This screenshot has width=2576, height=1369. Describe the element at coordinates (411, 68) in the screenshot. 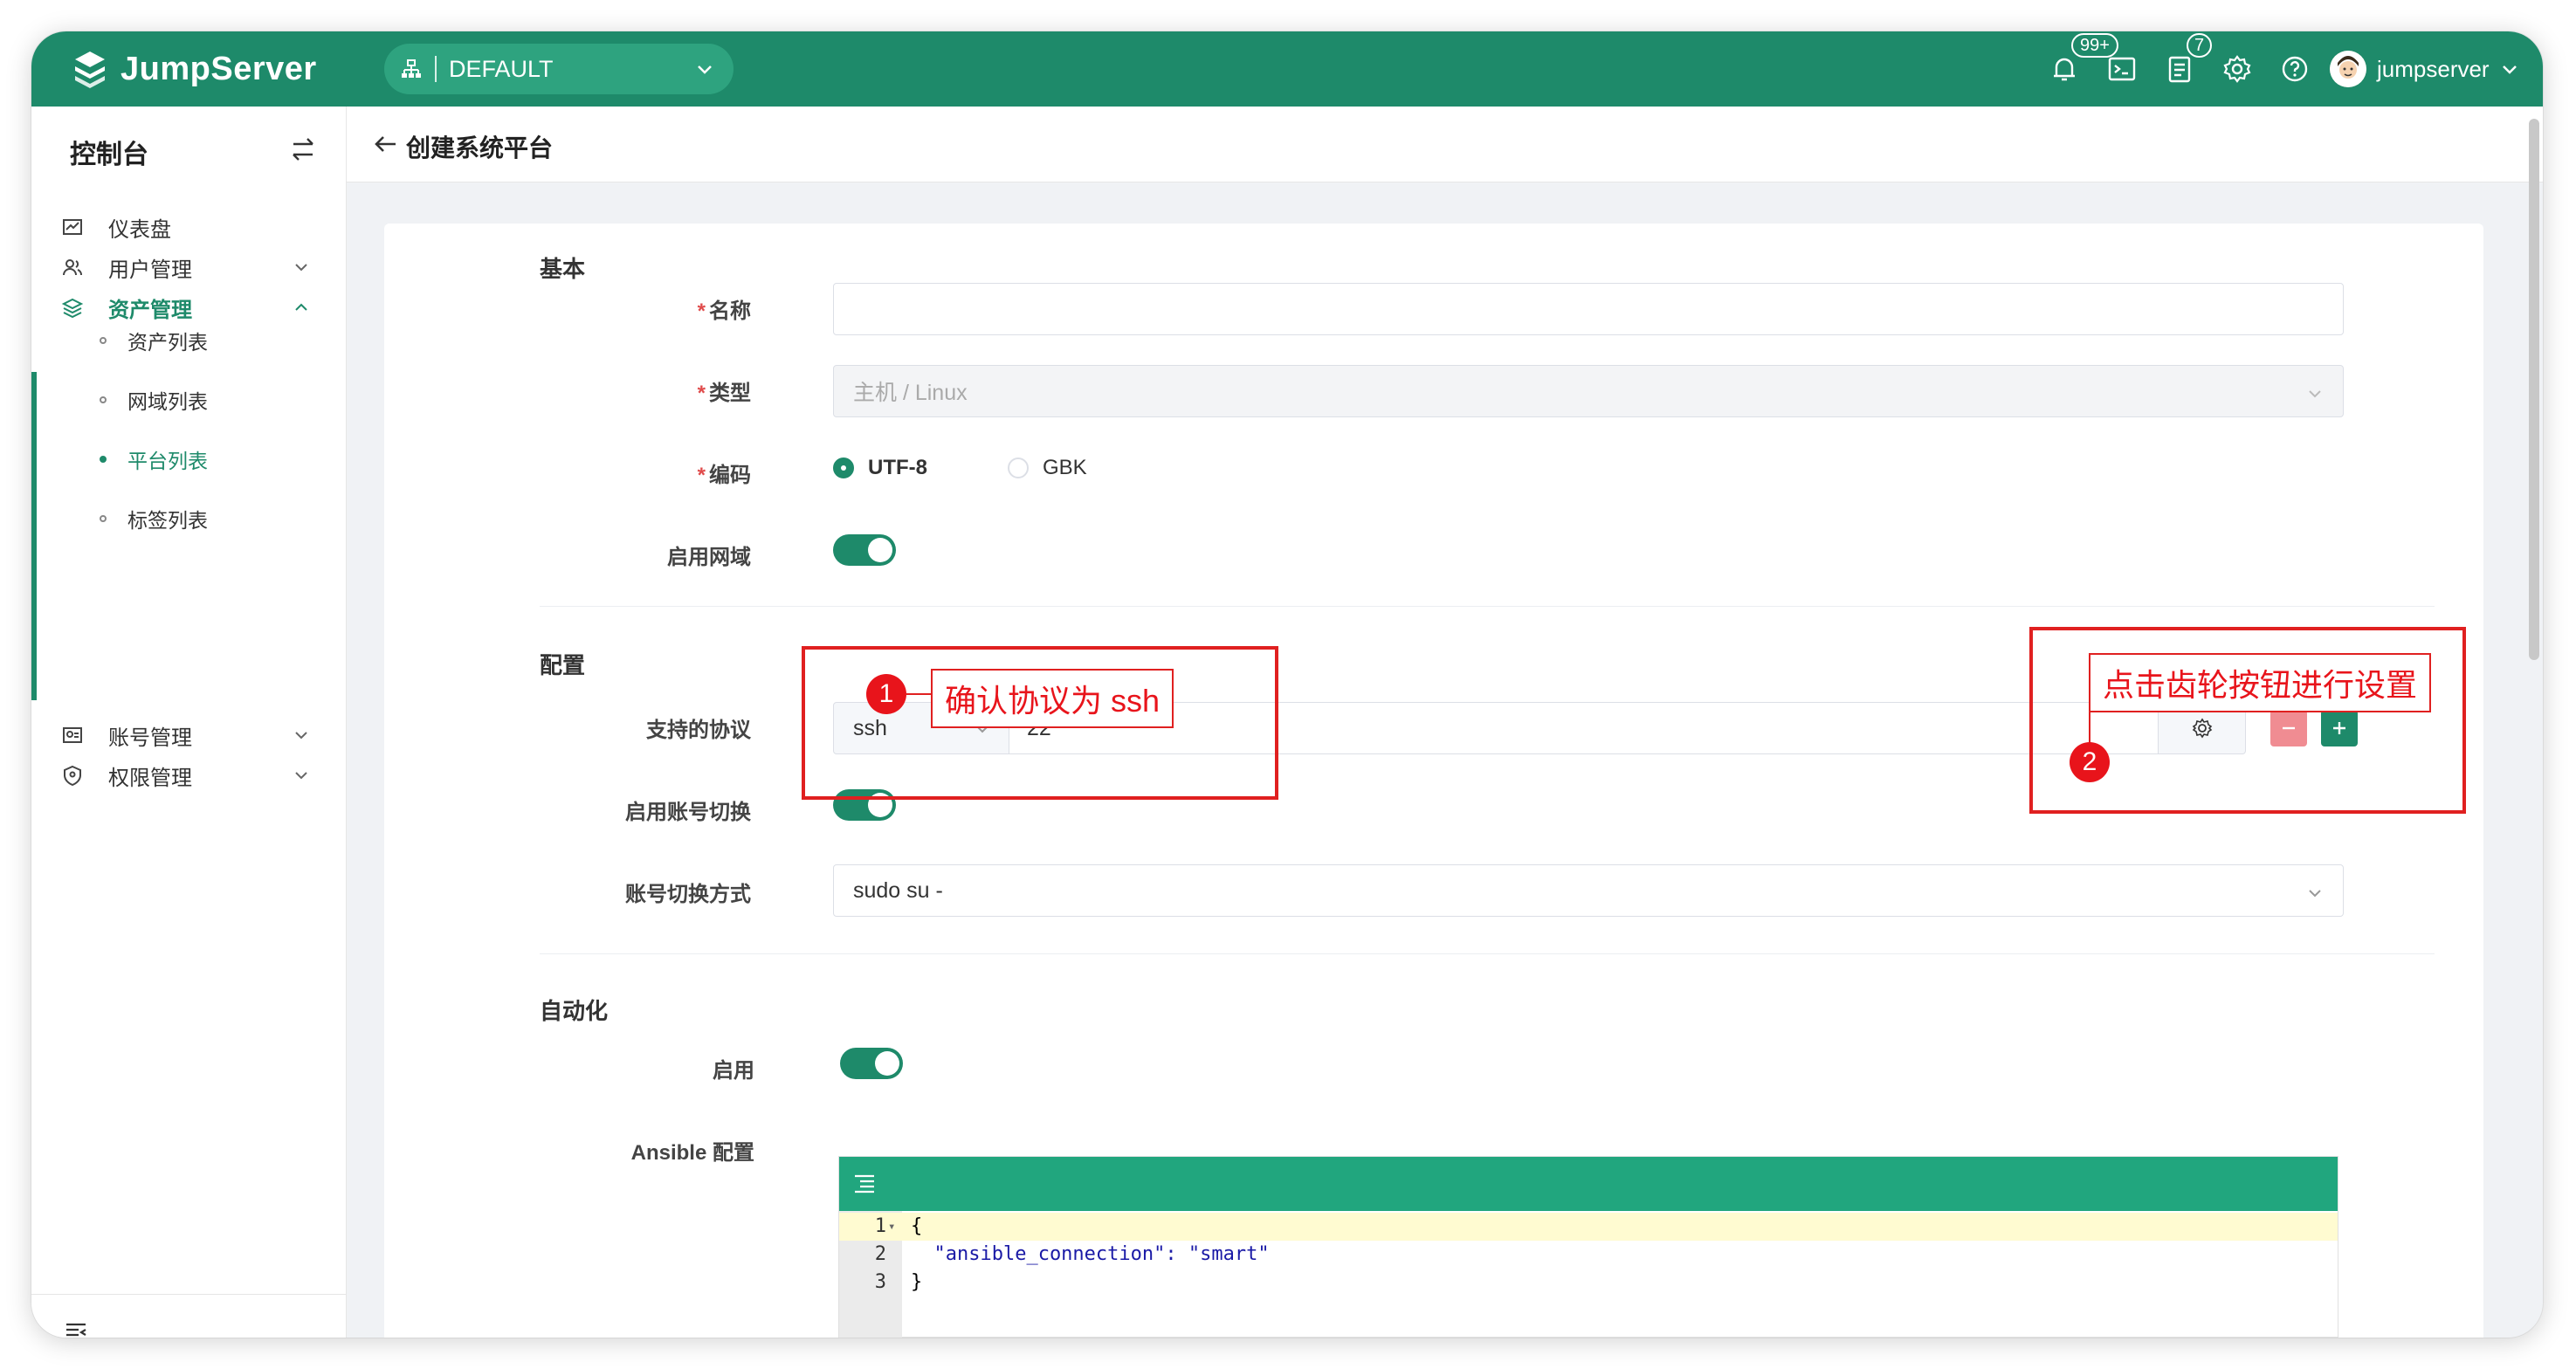

I see `org-icon` at that location.